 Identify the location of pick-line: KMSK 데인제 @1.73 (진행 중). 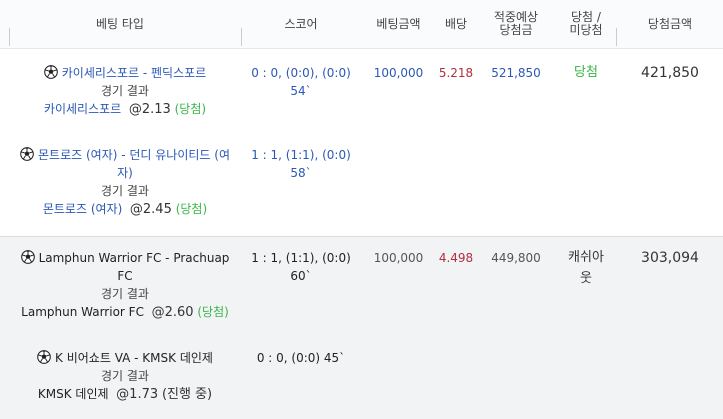
(125, 394).